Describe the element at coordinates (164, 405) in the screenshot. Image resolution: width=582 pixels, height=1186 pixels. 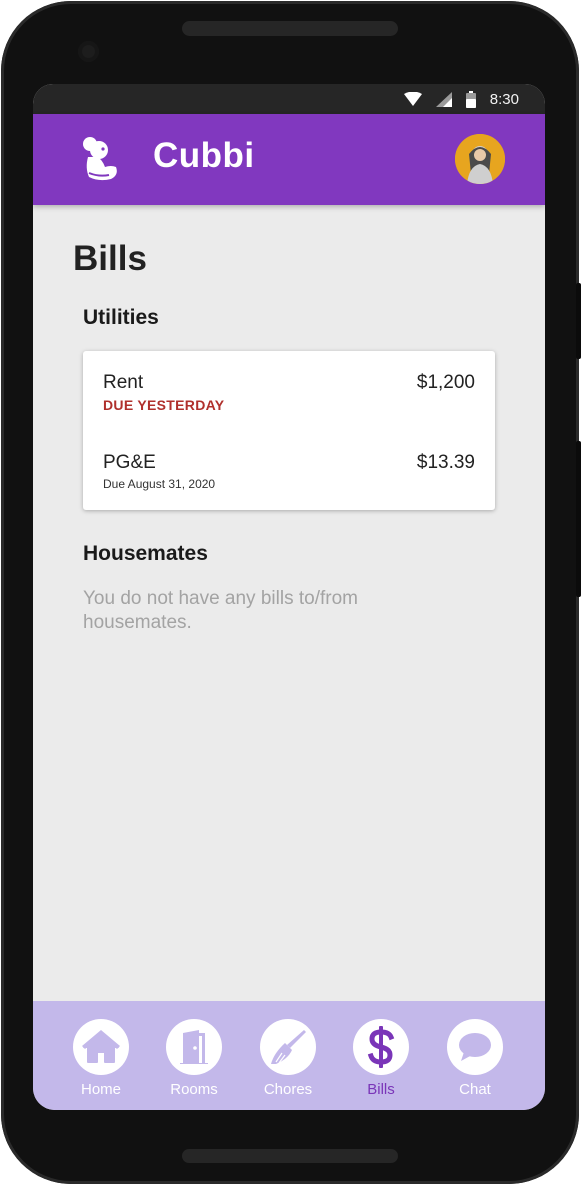
I see `bill-due-status: DUE YESTERDAY` at that location.